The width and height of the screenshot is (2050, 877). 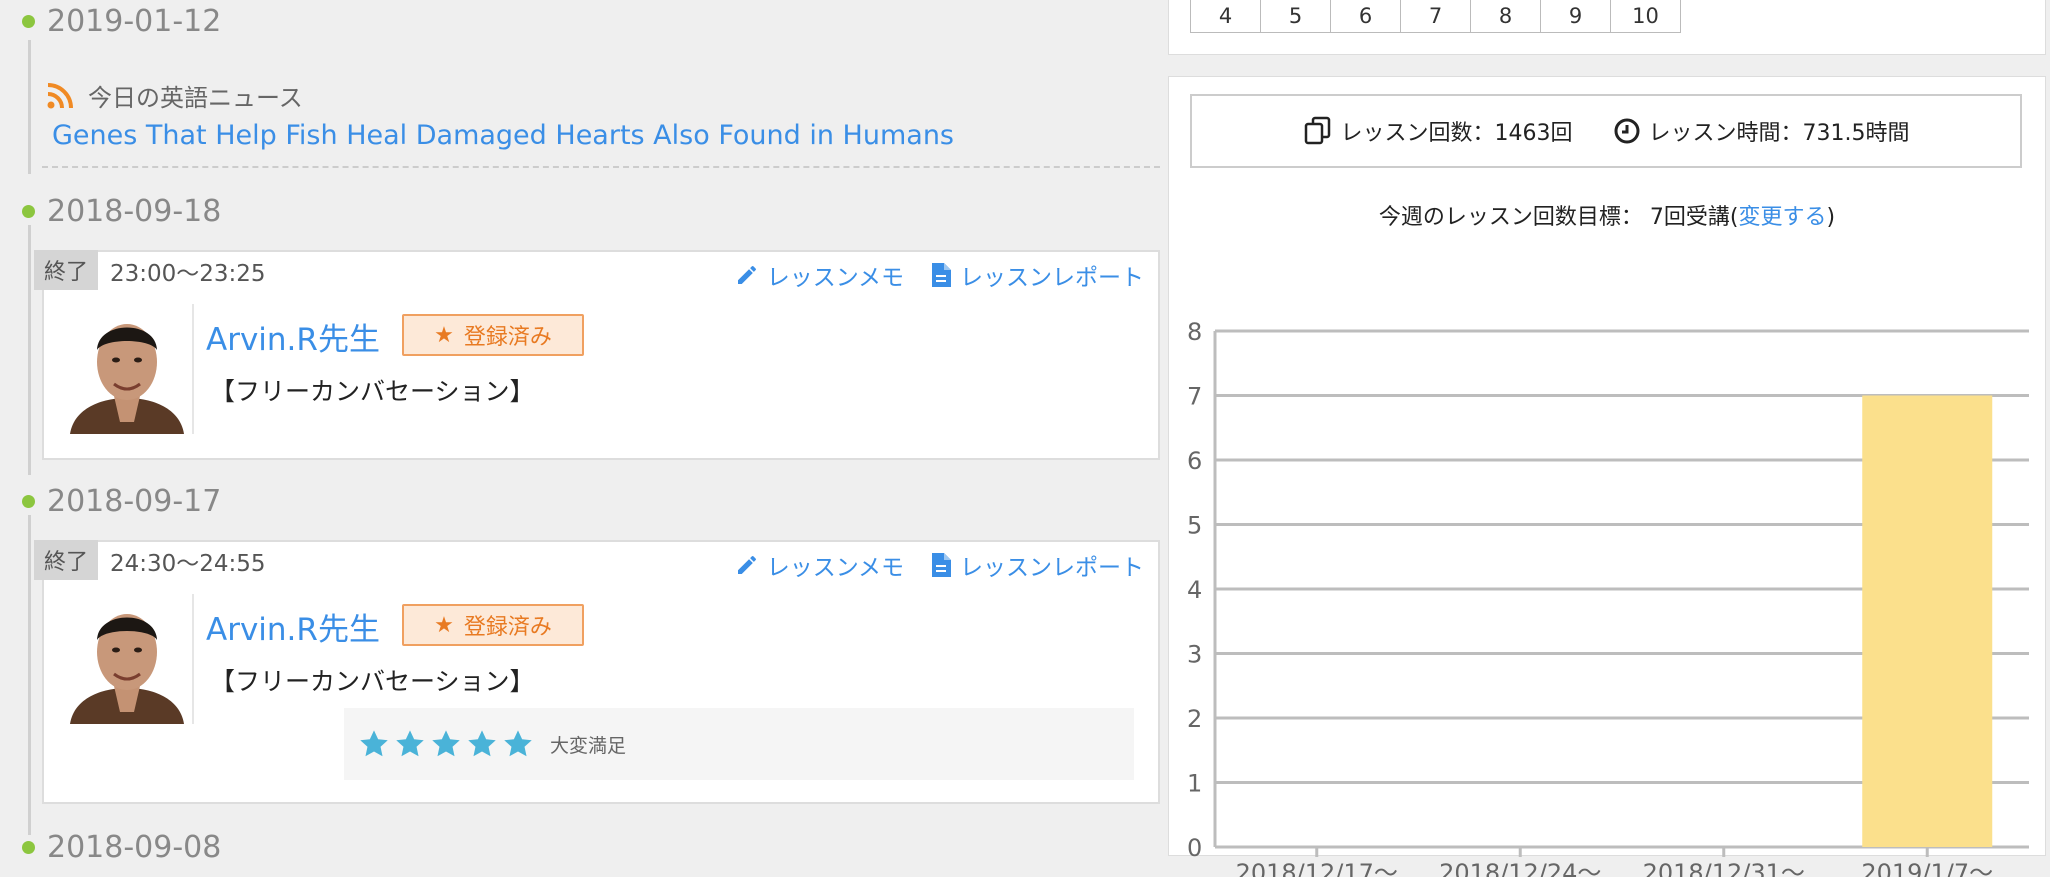 I want to click on lesson-count: レッスン回数：1463回, so click(x=1438, y=131).